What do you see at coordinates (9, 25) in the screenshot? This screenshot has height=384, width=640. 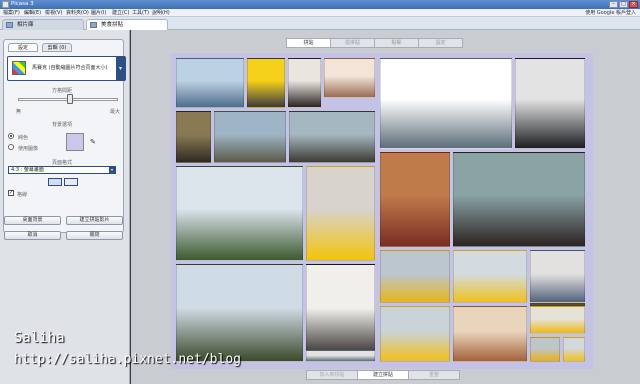 I see `library-icon` at bounding box center [9, 25].